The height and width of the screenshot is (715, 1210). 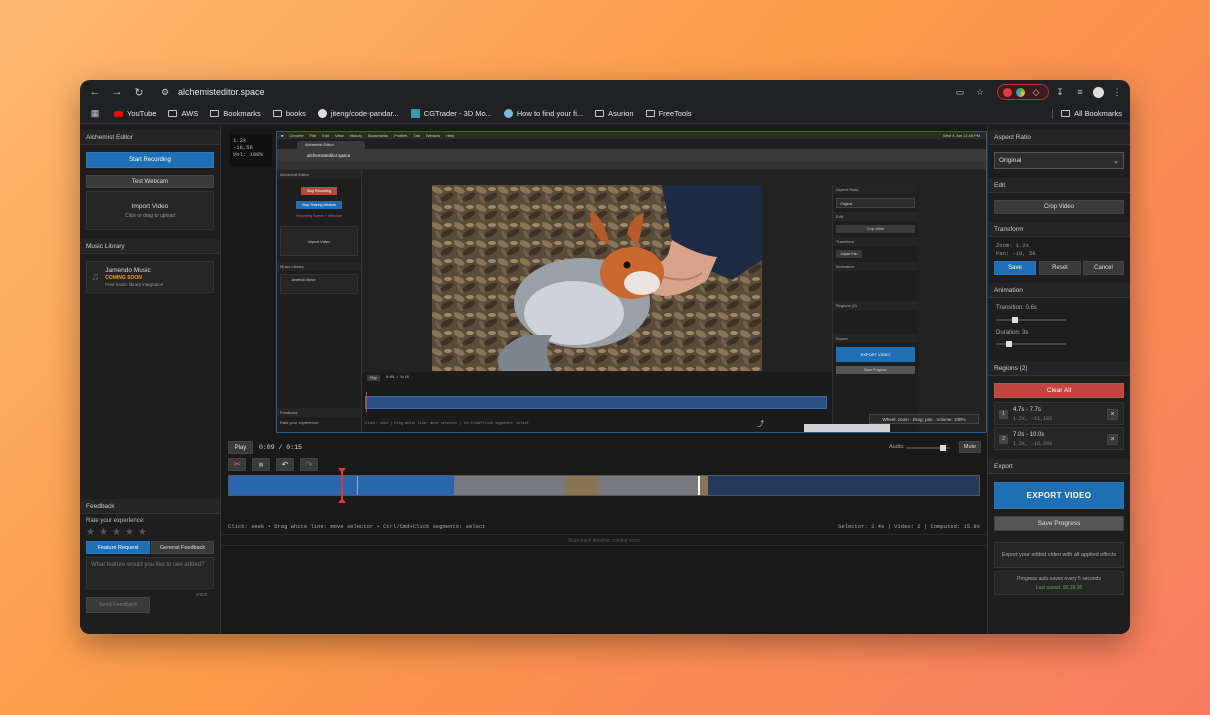 What do you see at coordinates (1116, 161) in the screenshot?
I see `chevron-down-icon: ⌄` at bounding box center [1116, 161].